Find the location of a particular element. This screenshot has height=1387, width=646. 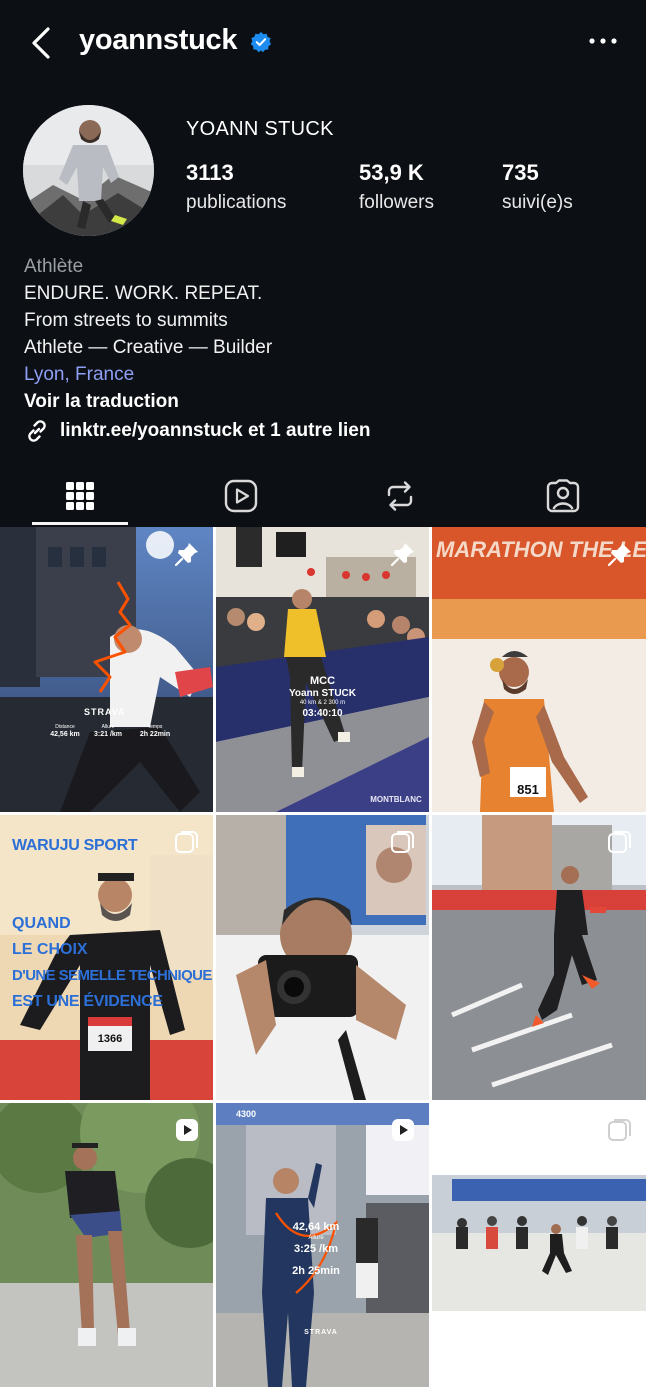

posts-label: publications is located at coordinates (236, 202).